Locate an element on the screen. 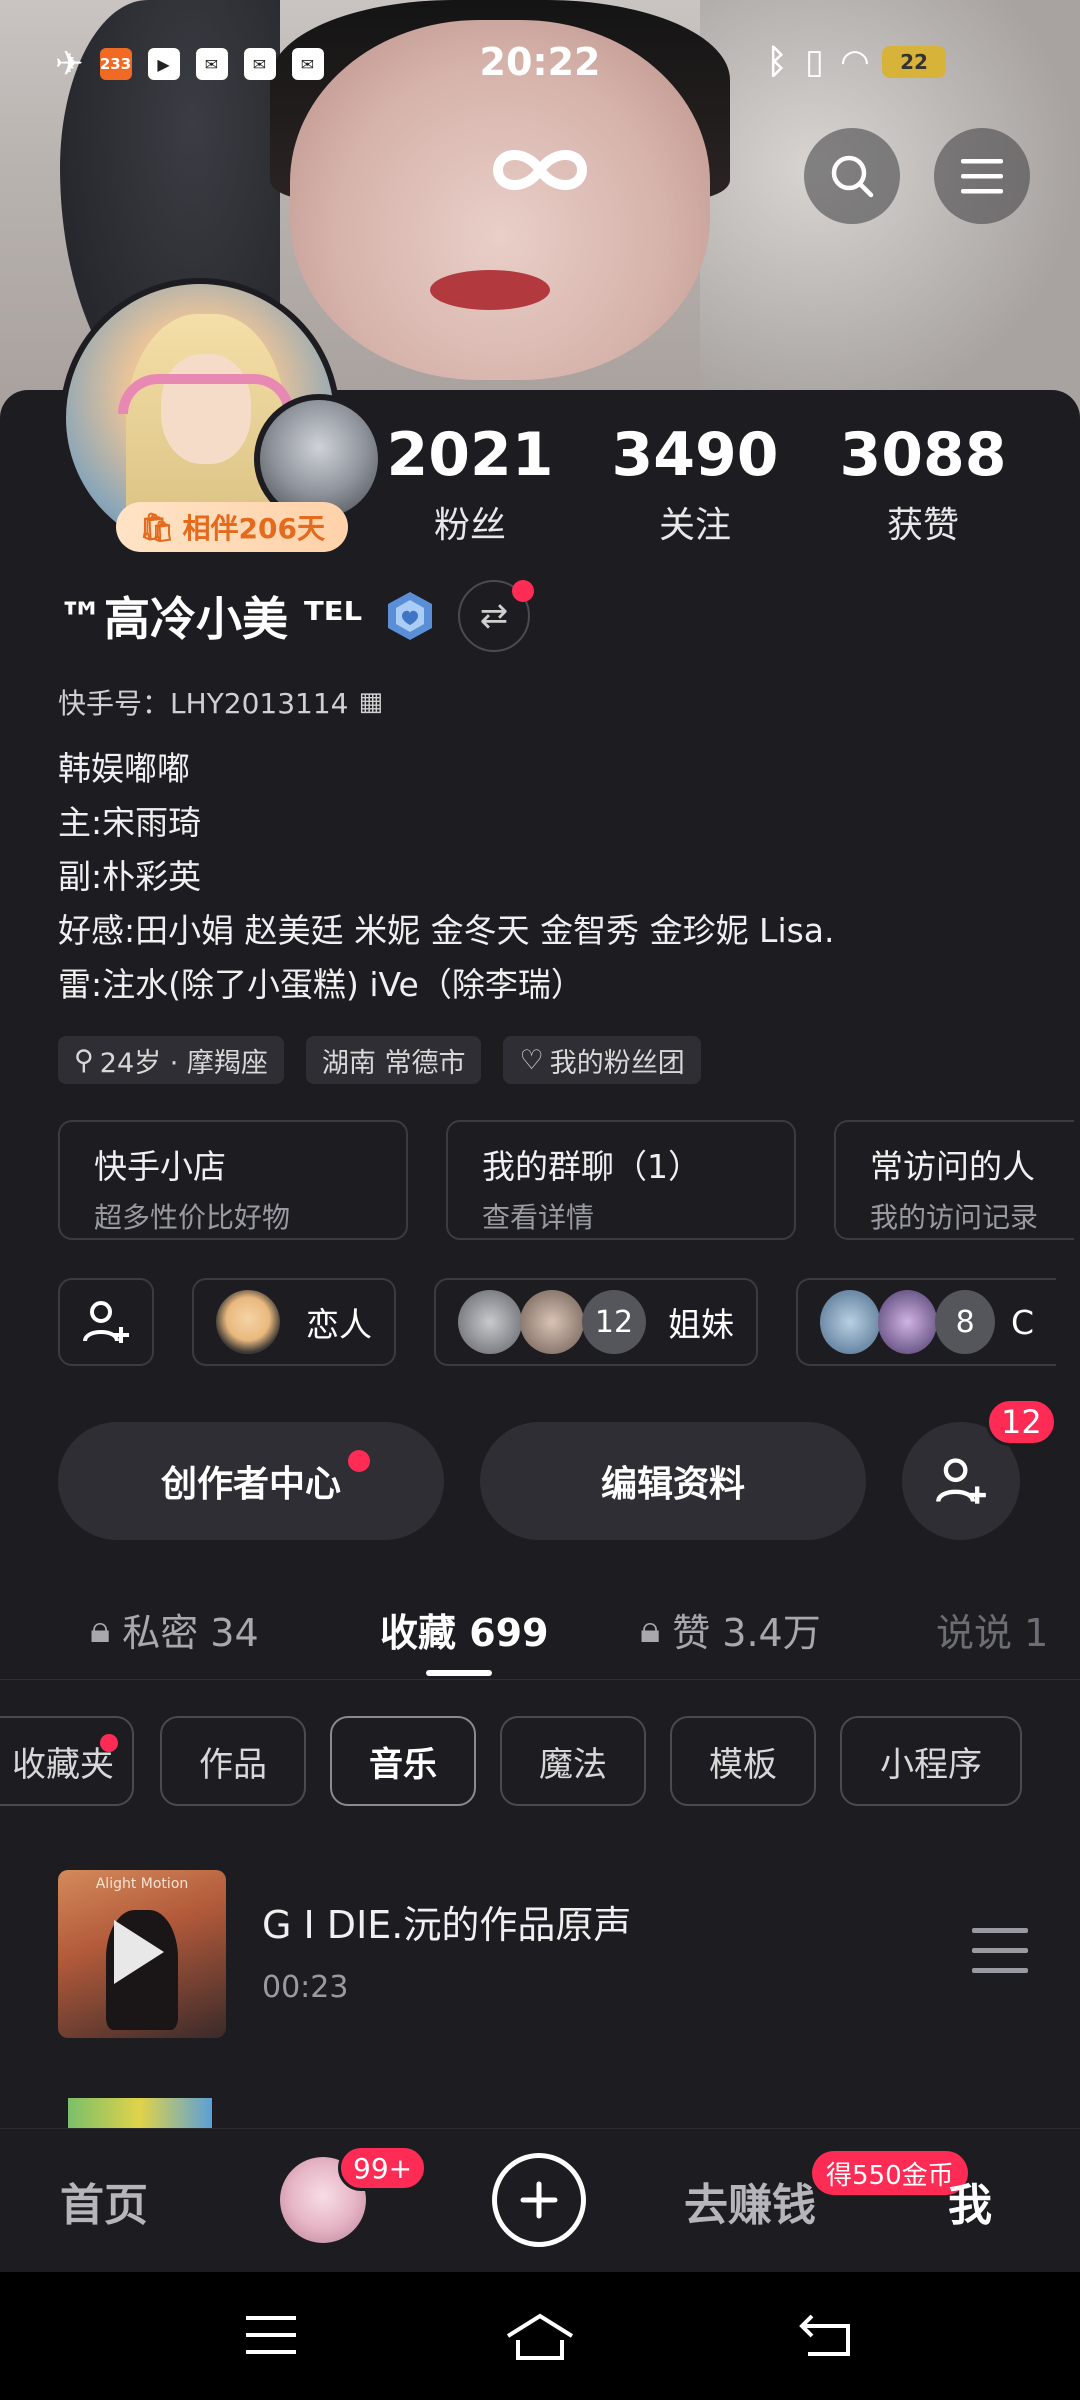 The width and height of the screenshot is (1080, 2400). gender-icon: ⚲ is located at coordinates (84, 1060).